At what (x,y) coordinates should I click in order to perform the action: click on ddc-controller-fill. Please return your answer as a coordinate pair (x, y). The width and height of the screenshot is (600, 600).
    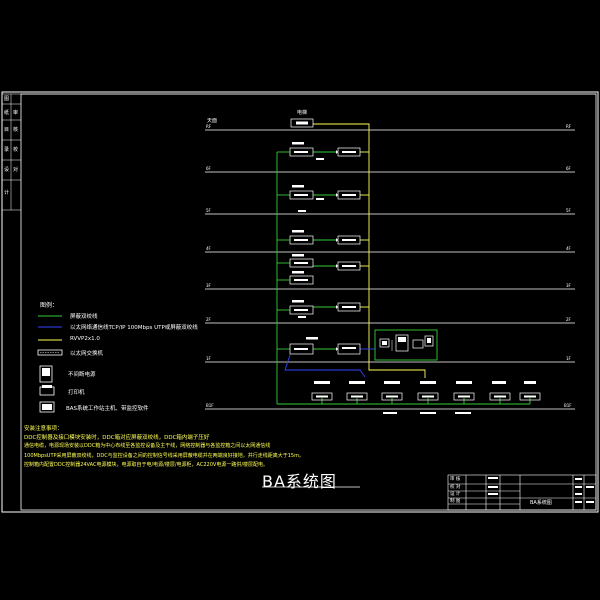
    Looking at the image, I should click on (301, 250).